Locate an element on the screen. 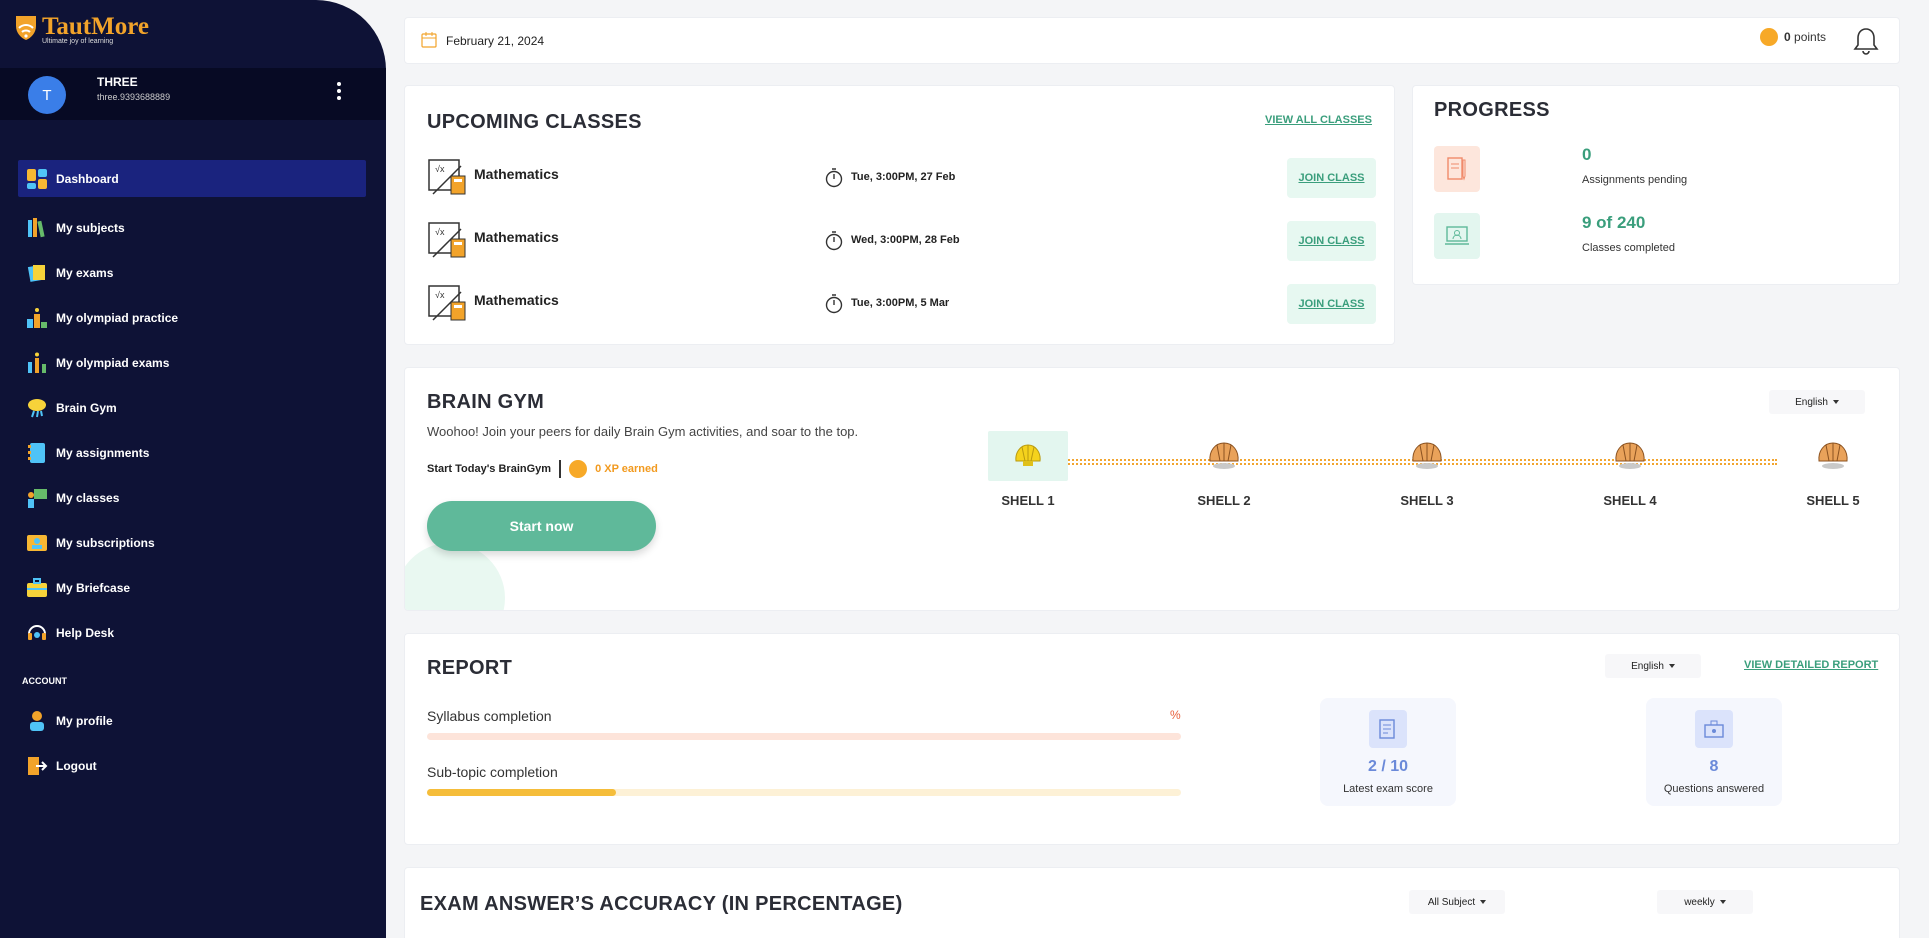  logout-icon is located at coordinates (38, 765).